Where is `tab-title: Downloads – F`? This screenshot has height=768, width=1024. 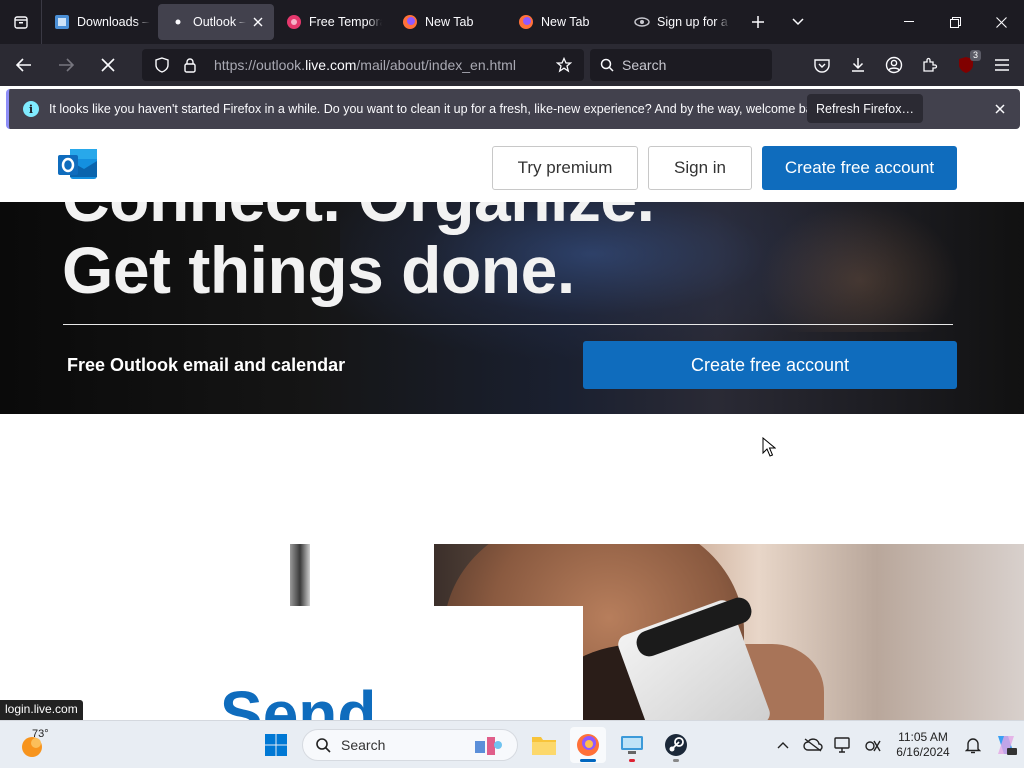
tab-title: Downloads – F is located at coordinates (113, 22).